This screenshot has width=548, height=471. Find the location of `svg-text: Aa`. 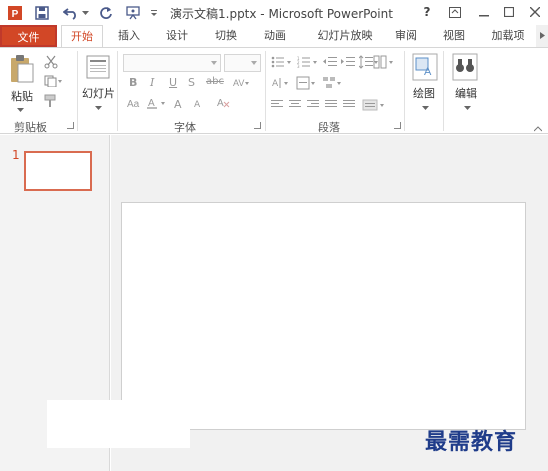

svg-text: Aa is located at coordinates (133, 104).